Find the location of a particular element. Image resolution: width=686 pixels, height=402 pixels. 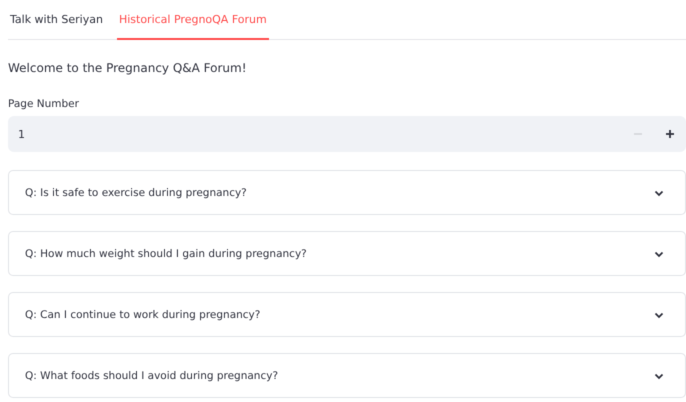

question-expander: Q: Can I continue to work during pregnancy? is located at coordinates (347, 314).